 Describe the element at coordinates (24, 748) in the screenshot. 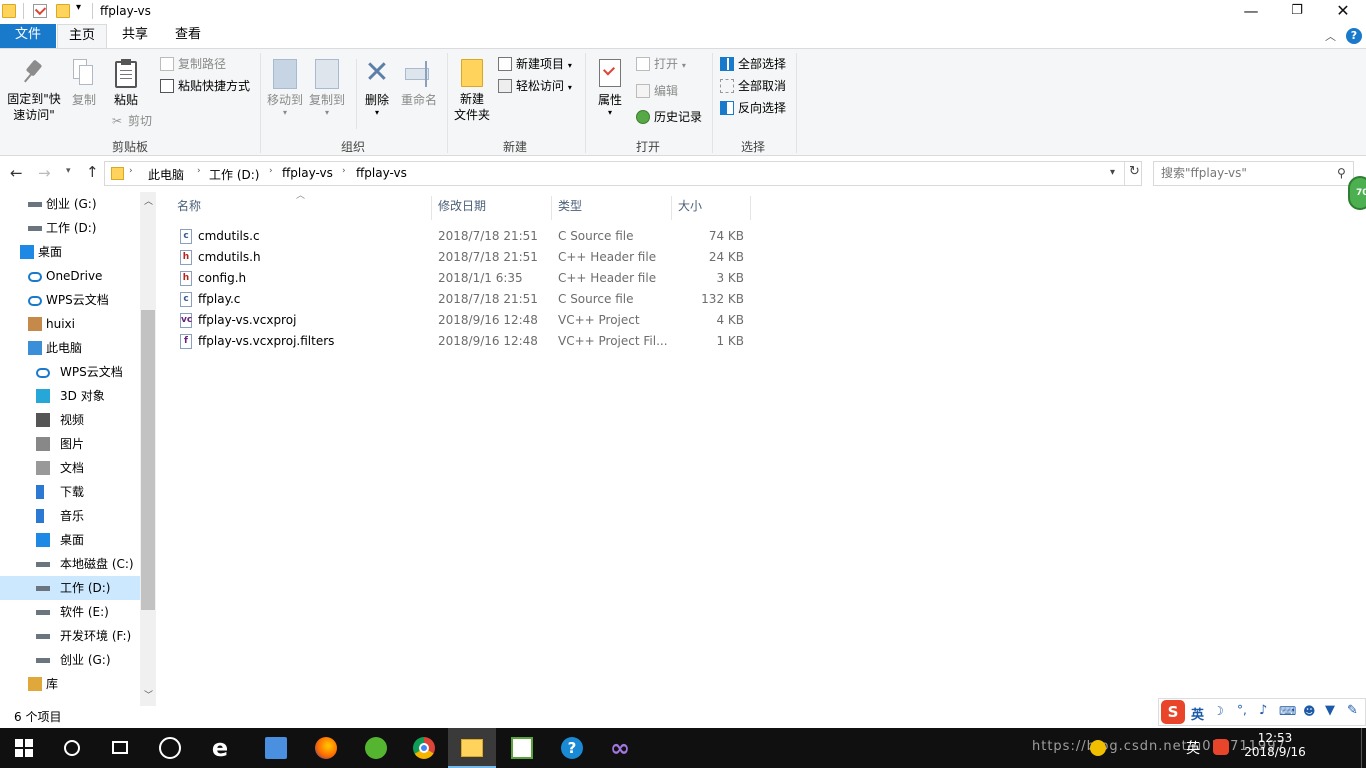

I see `start-button` at that location.